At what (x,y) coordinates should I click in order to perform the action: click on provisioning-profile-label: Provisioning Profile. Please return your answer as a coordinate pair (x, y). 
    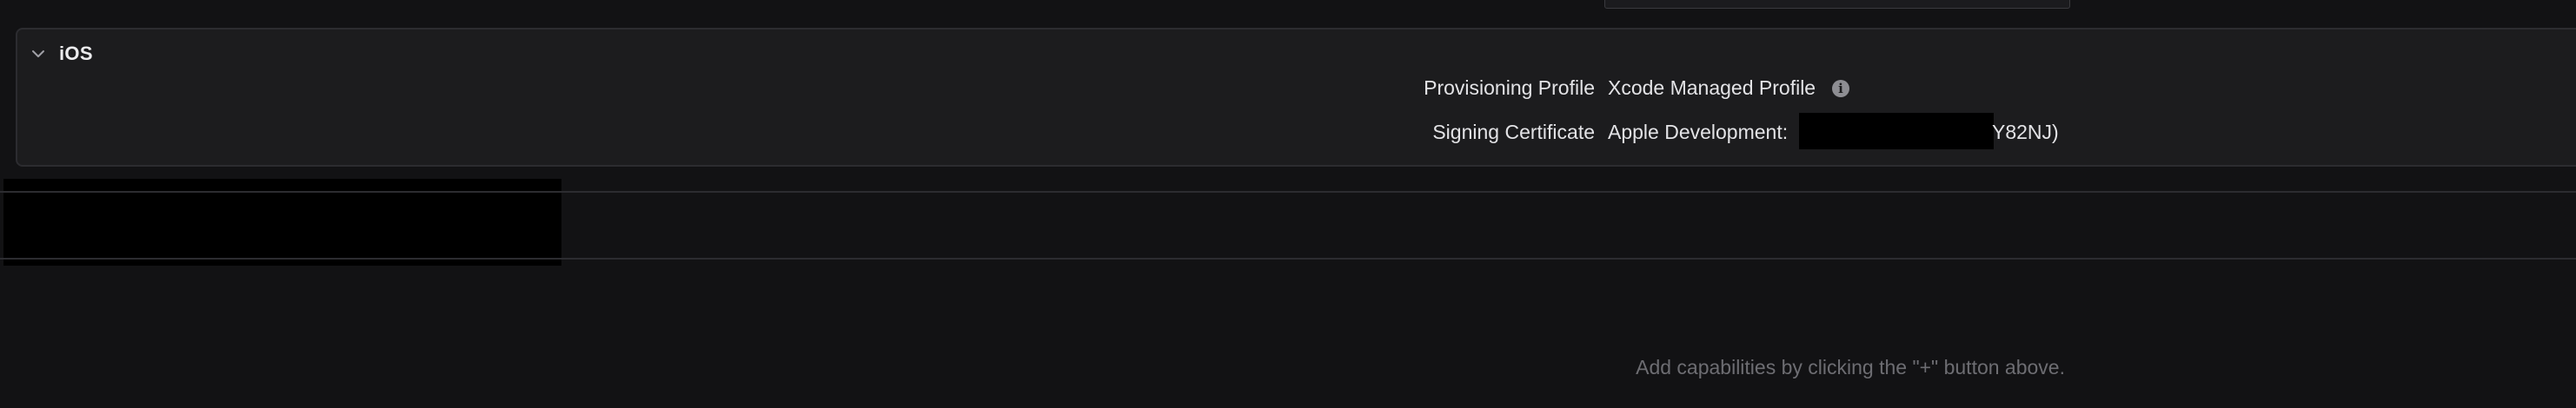
    Looking at the image, I should click on (1509, 87).